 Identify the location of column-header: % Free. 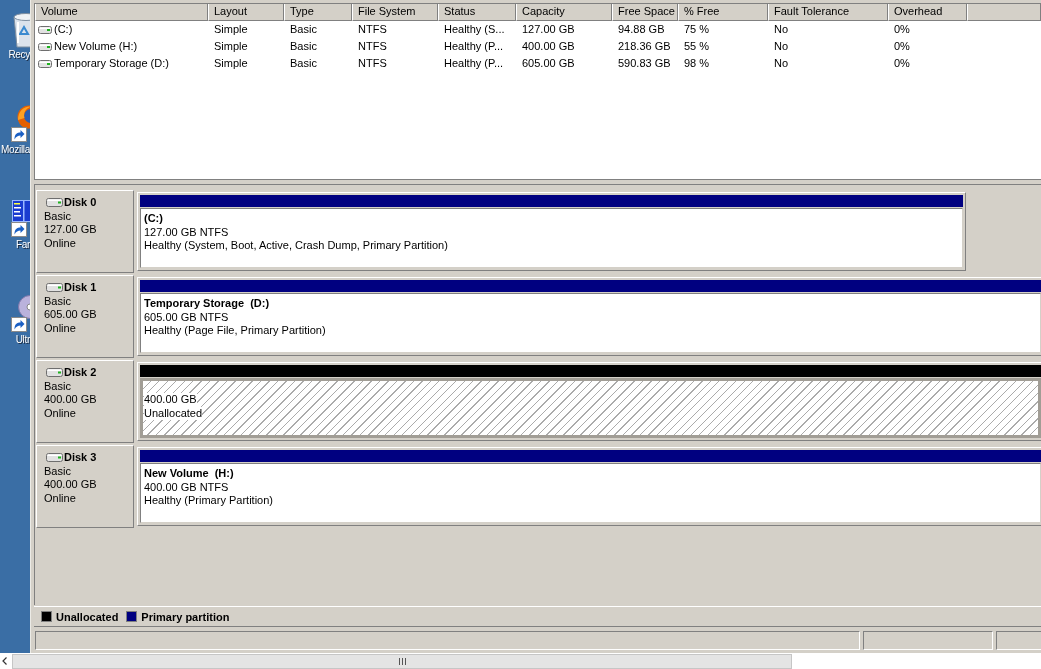
(723, 12).